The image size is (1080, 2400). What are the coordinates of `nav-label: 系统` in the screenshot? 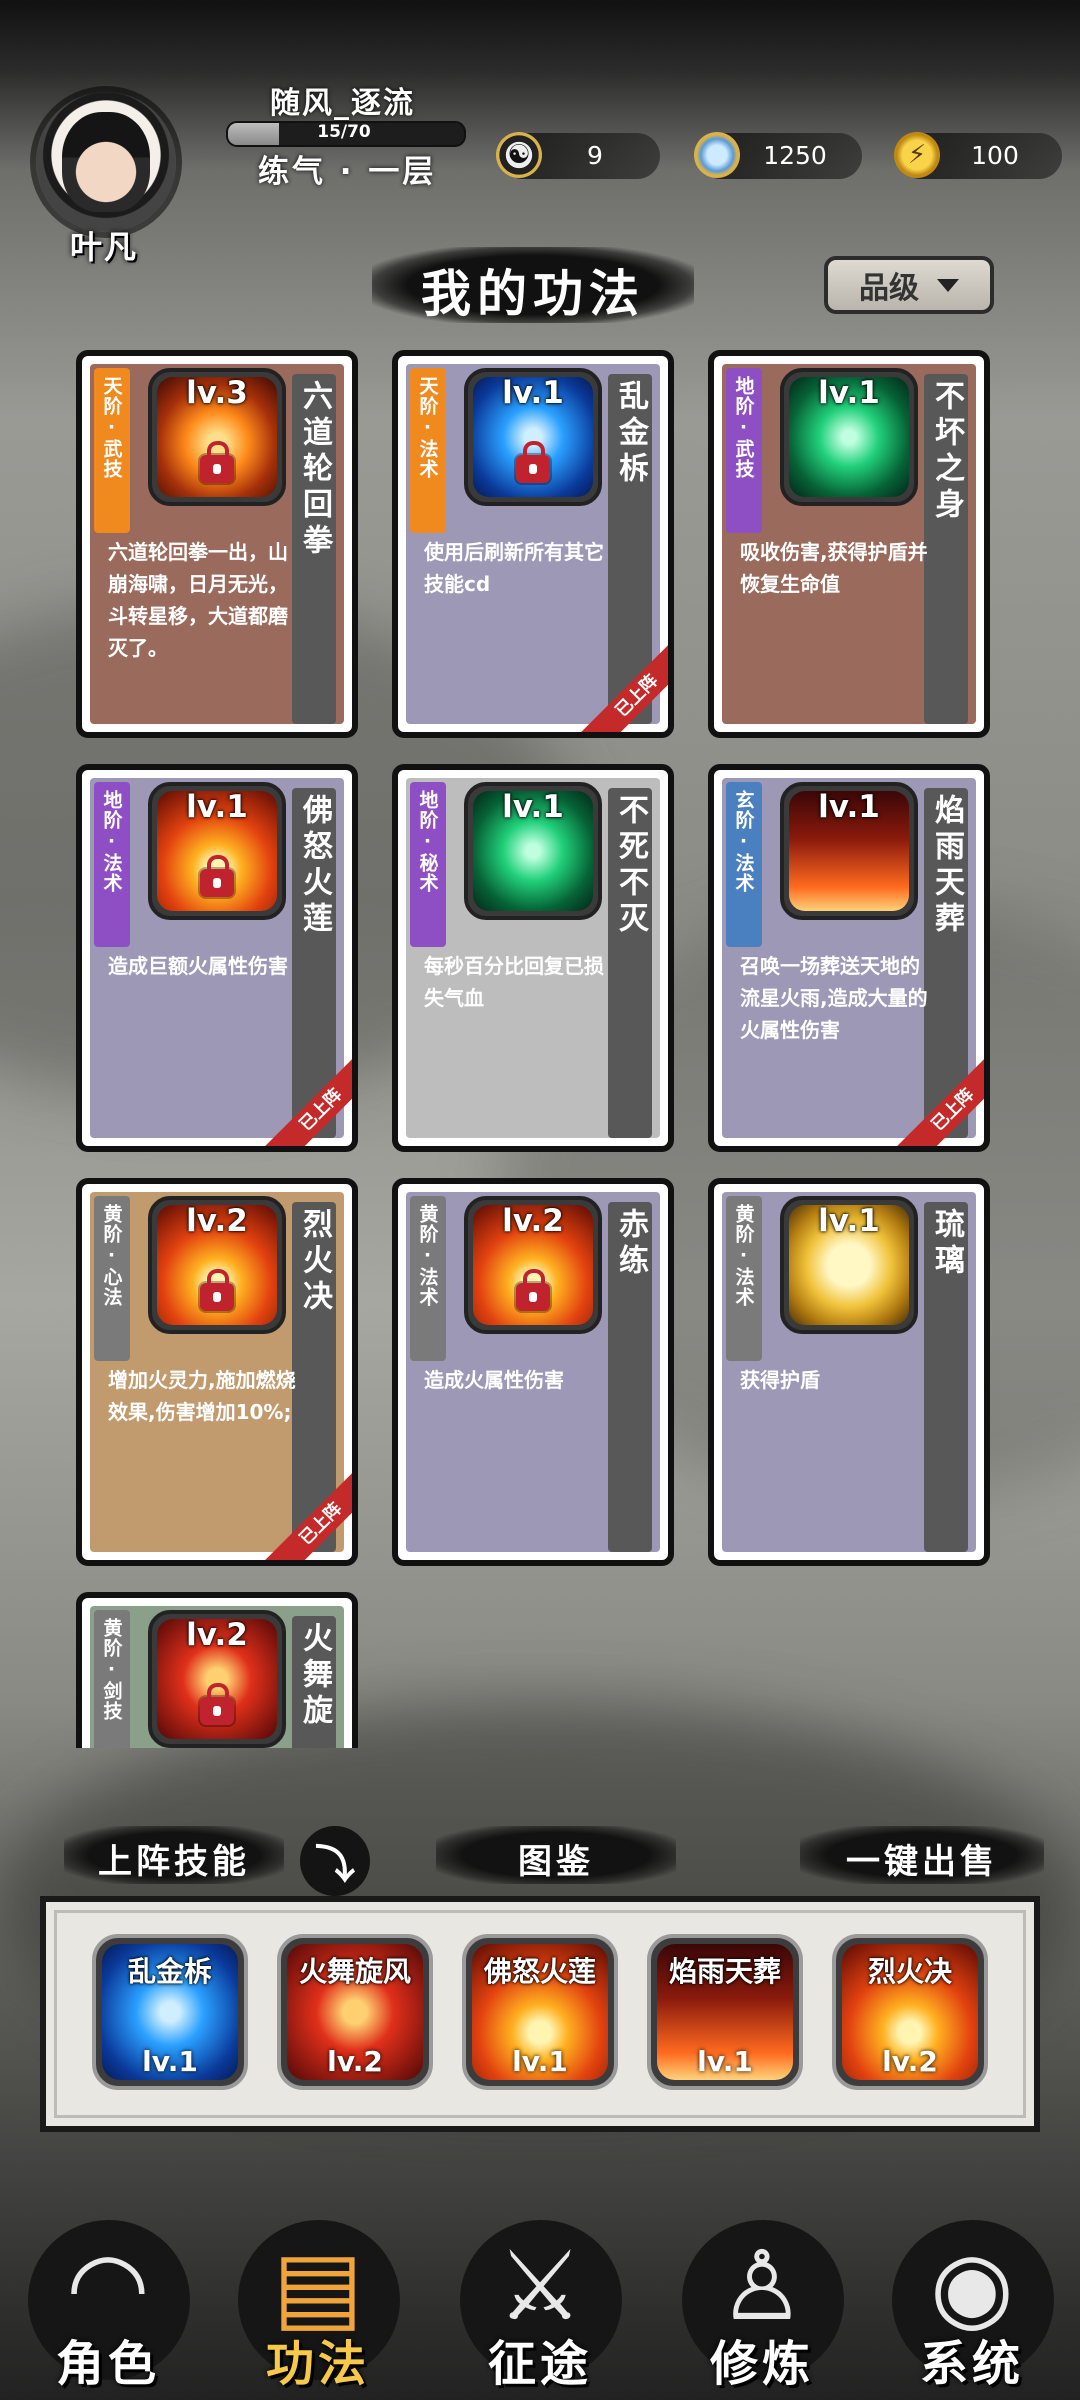 It's located at (971, 2364).